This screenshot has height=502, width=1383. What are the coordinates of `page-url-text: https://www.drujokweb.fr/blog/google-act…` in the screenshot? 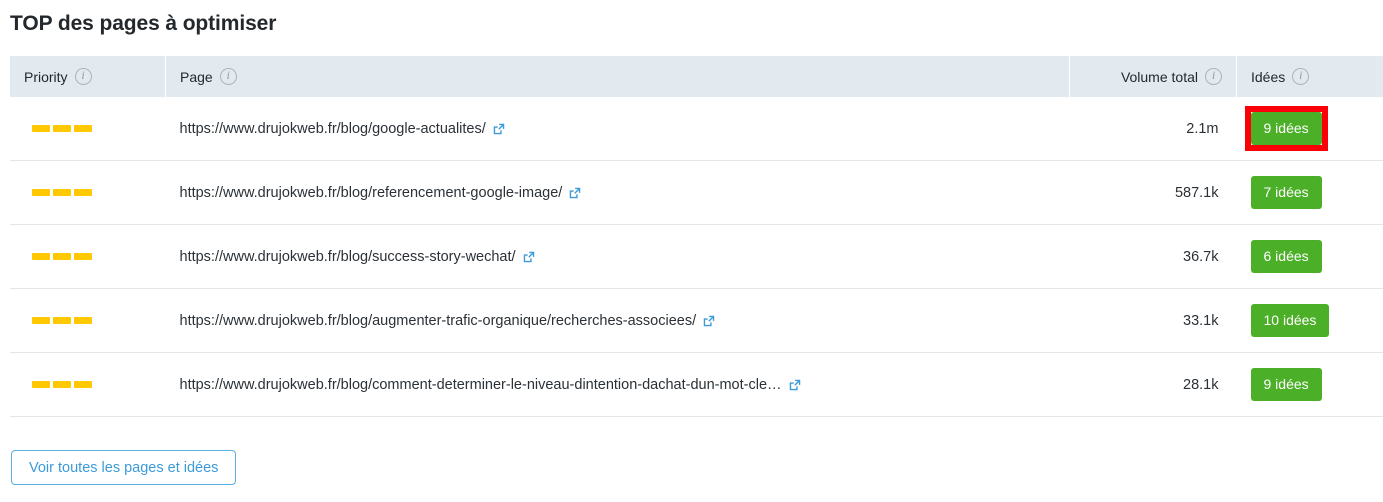 It's located at (332, 128).